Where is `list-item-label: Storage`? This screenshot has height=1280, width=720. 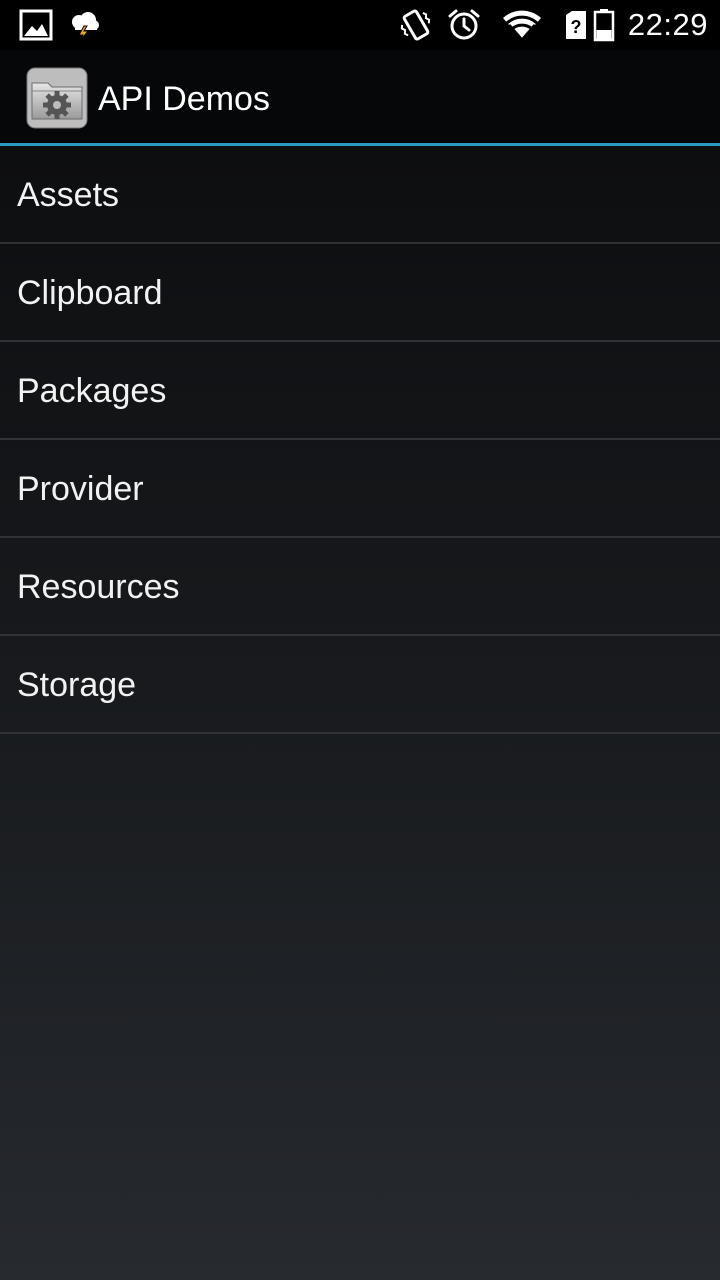
list-item-label: Storage is located at coordinates (77, 685).